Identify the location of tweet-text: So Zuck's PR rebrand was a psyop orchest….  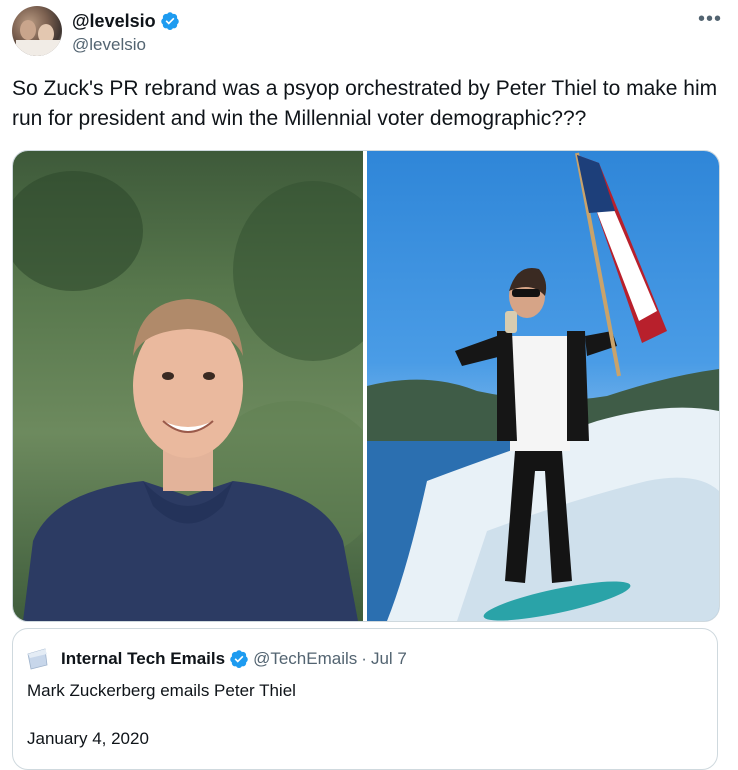
(365, 103).